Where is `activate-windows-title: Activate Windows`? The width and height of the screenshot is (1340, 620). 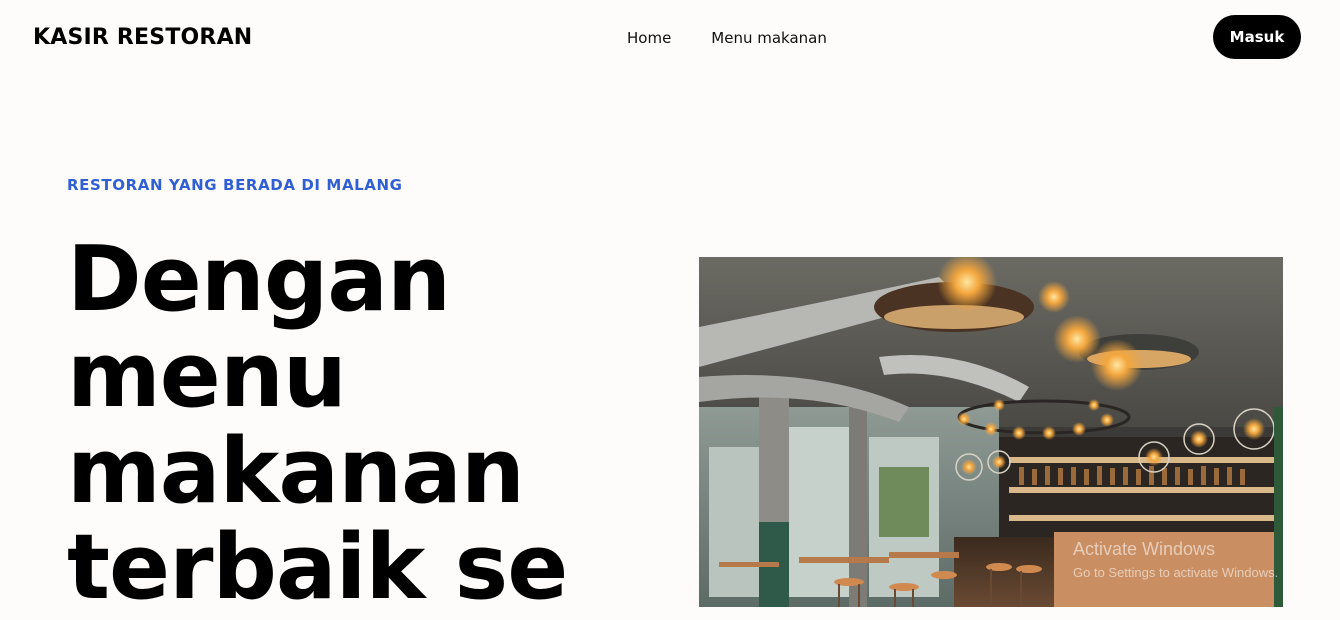
activate-windows-title: Activate Windows is located at coordinates (1144, 549).